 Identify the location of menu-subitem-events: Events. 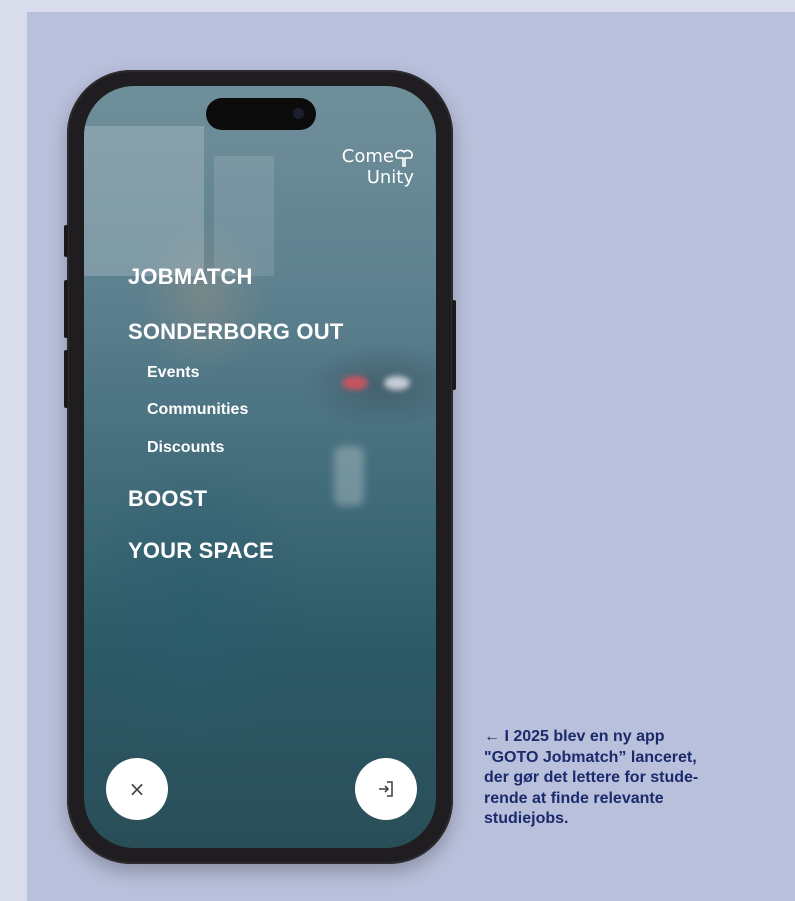
(173, 373).